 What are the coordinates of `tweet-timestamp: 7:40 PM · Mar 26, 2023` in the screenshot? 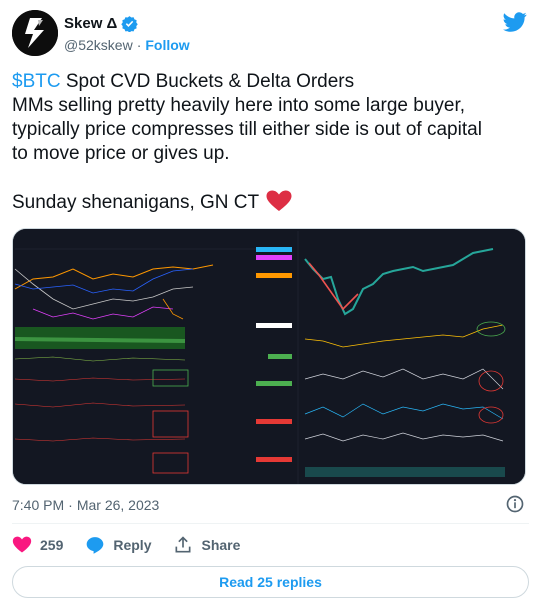 It's located at (85, 505).